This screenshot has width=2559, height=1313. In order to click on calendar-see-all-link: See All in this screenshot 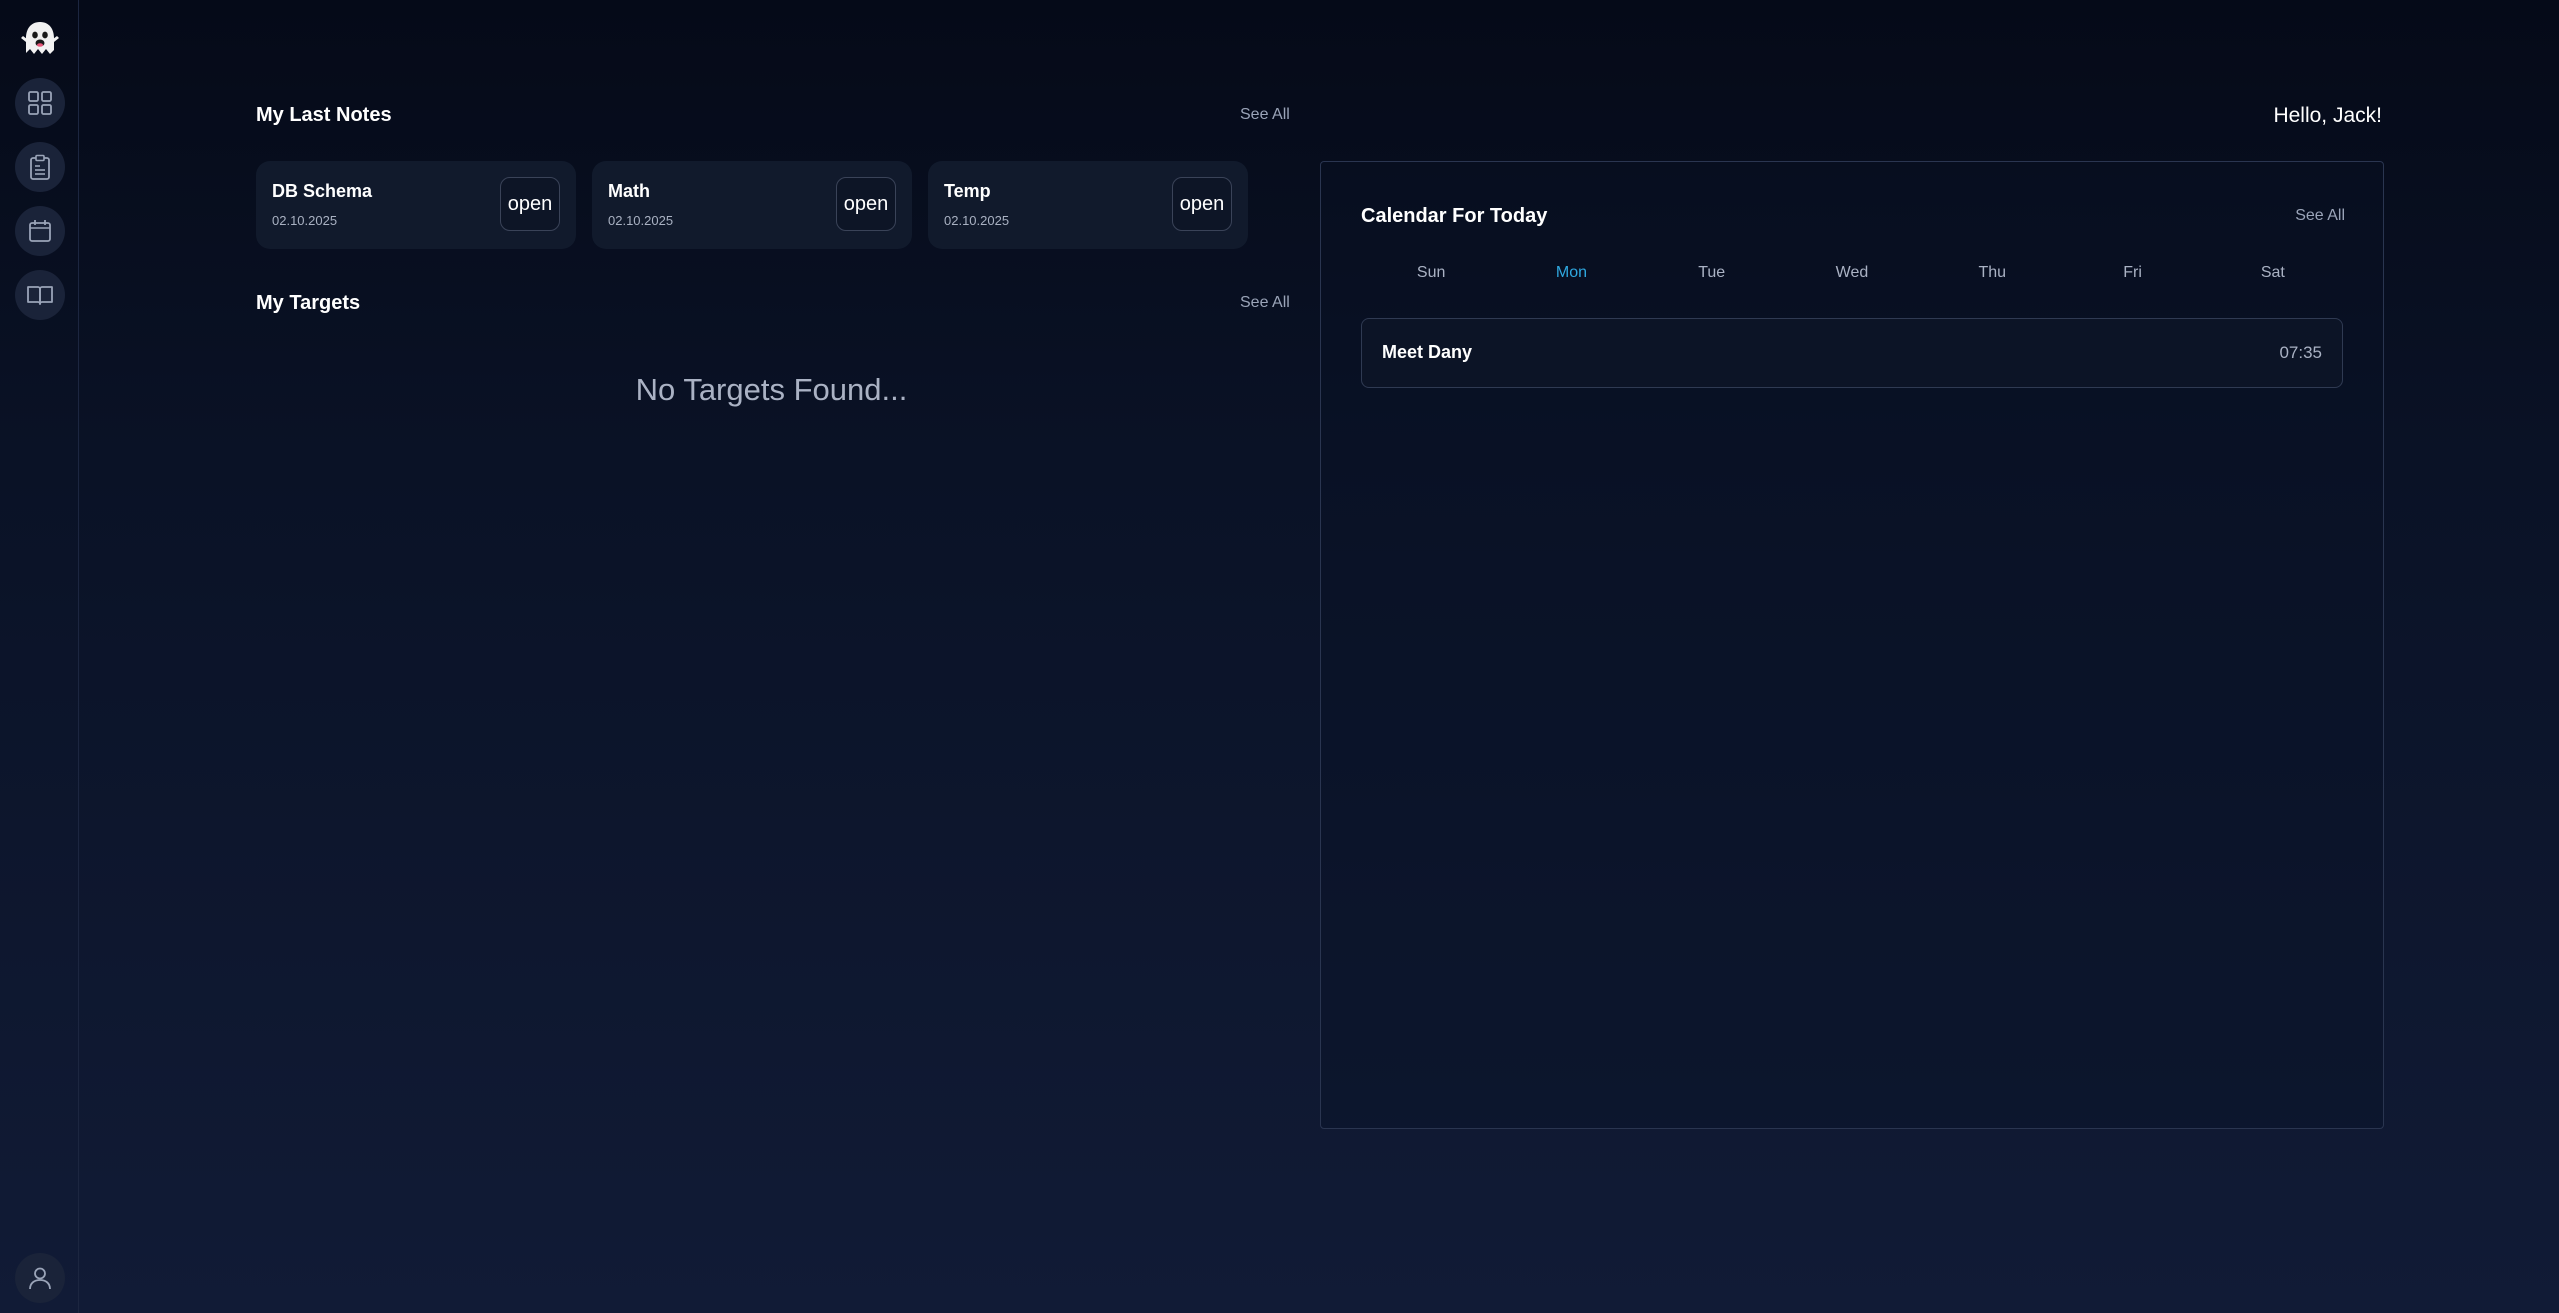, I will do `click(2320, 216)`.